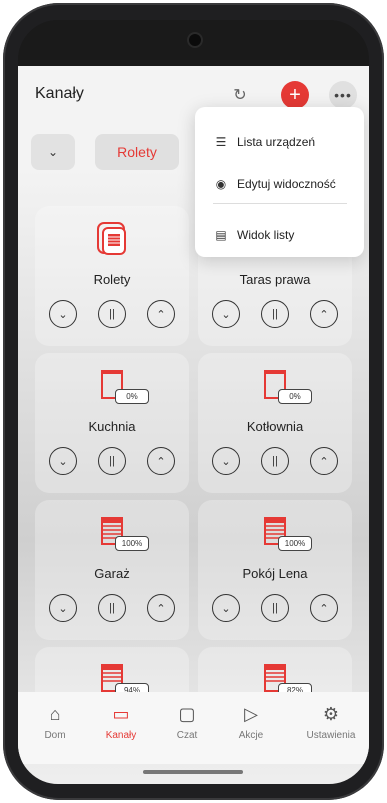 The width and height of the screenshot is (387, 803). I want to click on refresh-button: ↻, so click(240, 95).